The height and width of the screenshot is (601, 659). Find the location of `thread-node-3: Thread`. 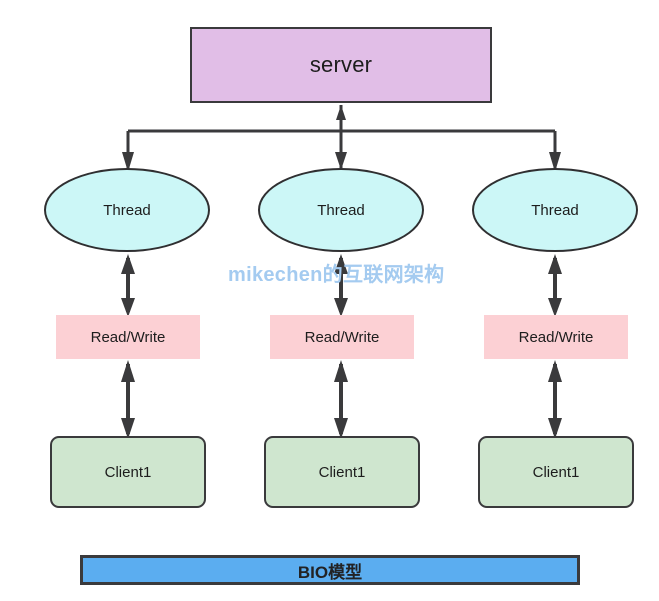

thread-node-3: Thread is located at coordinates (555, 210).